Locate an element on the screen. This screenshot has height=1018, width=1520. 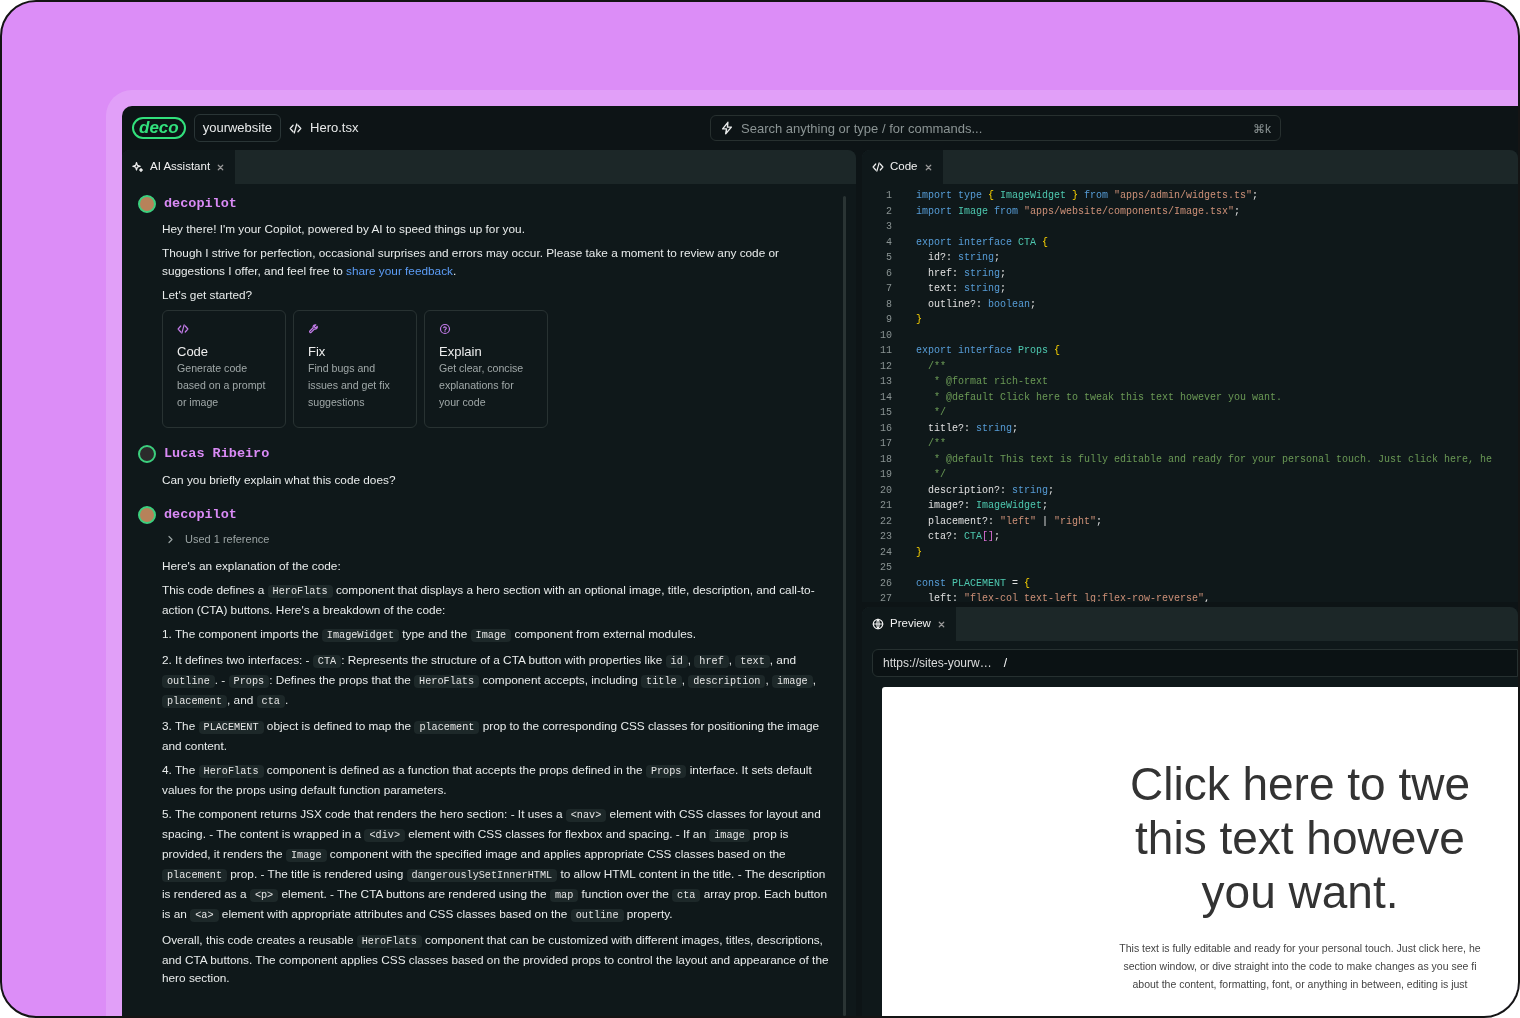
panel-tab: Preview is located at coordinates (909, 624).